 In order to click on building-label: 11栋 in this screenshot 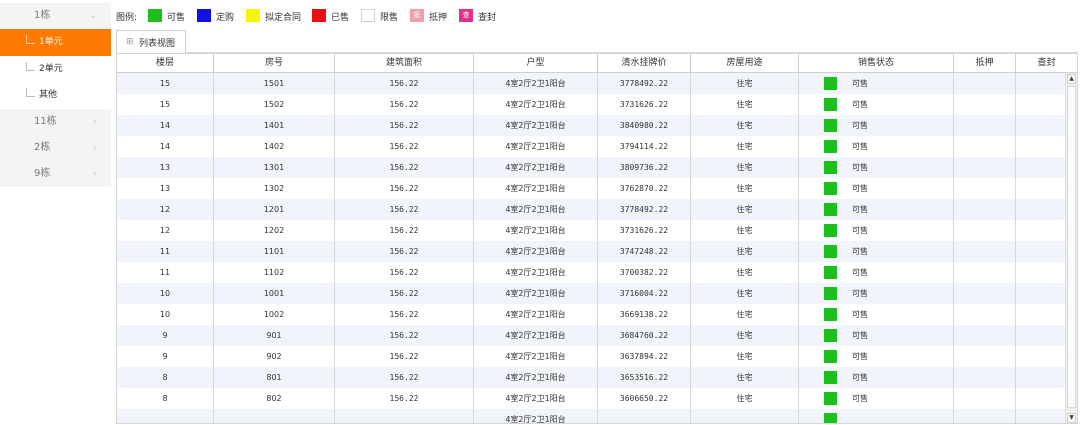, I will do `click(45, 121)`.